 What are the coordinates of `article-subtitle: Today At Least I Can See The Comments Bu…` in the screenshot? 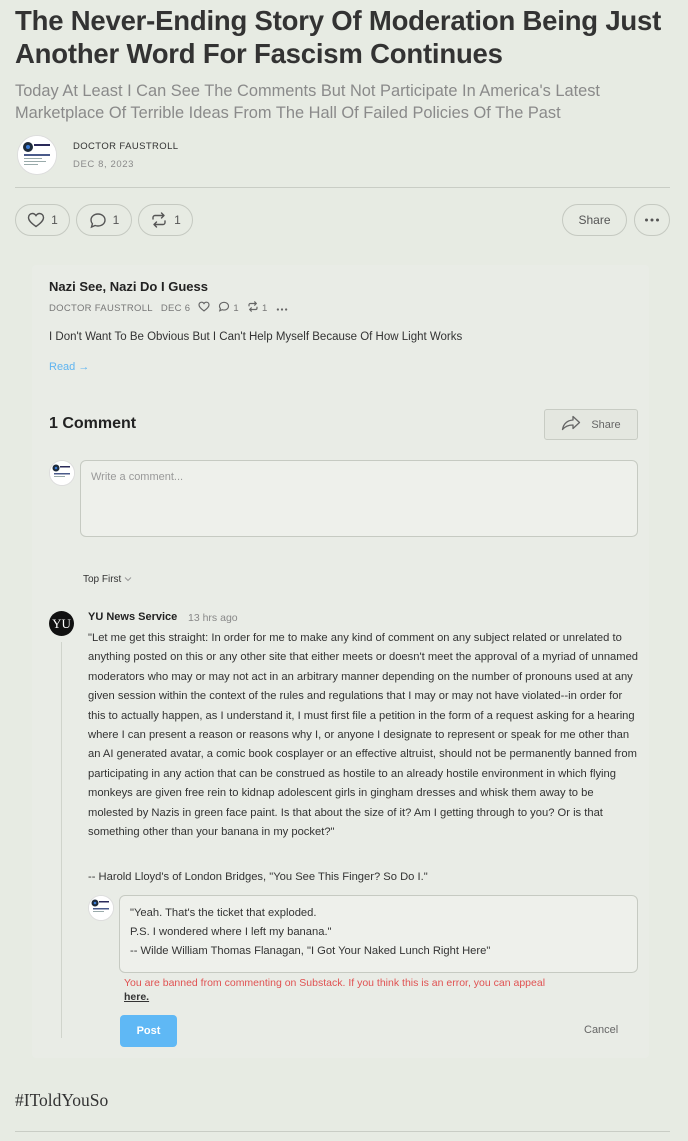 It's located at (307, 102).